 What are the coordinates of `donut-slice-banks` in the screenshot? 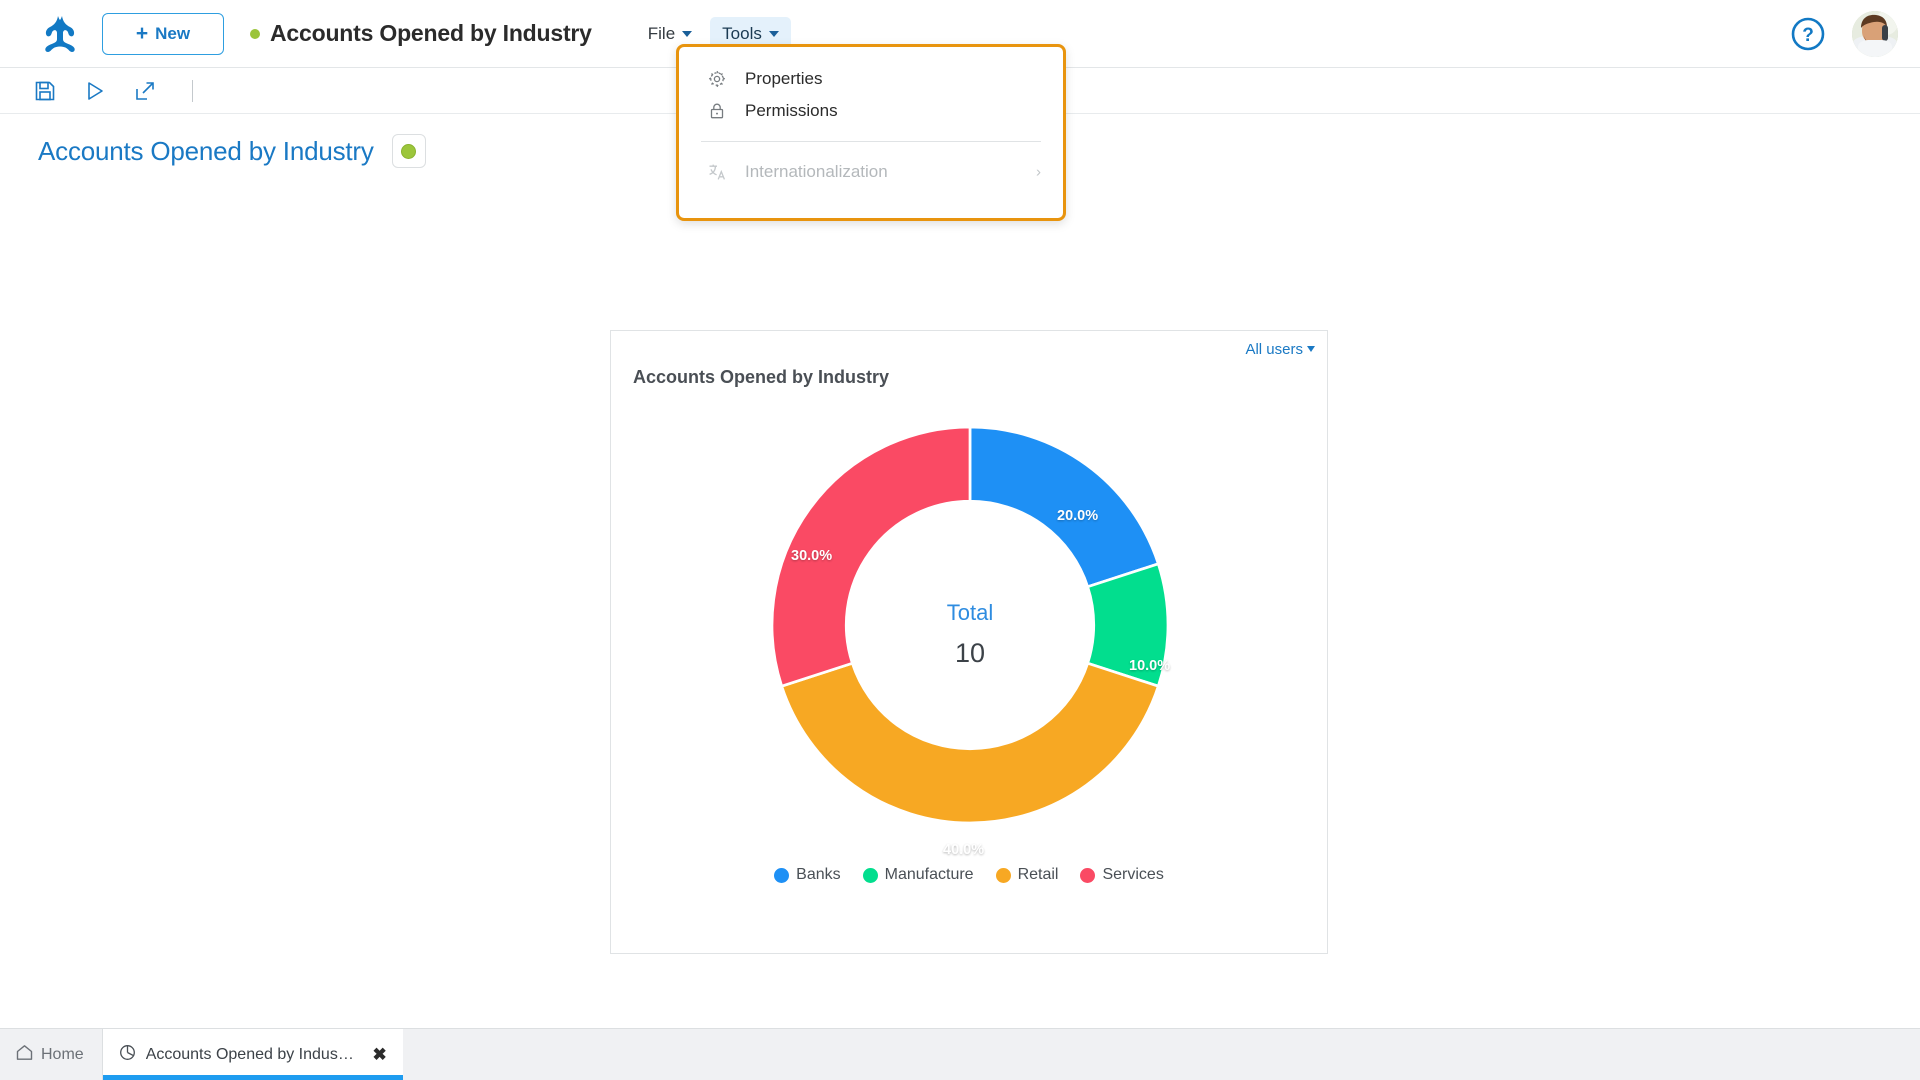 It's located at (1064, 507).